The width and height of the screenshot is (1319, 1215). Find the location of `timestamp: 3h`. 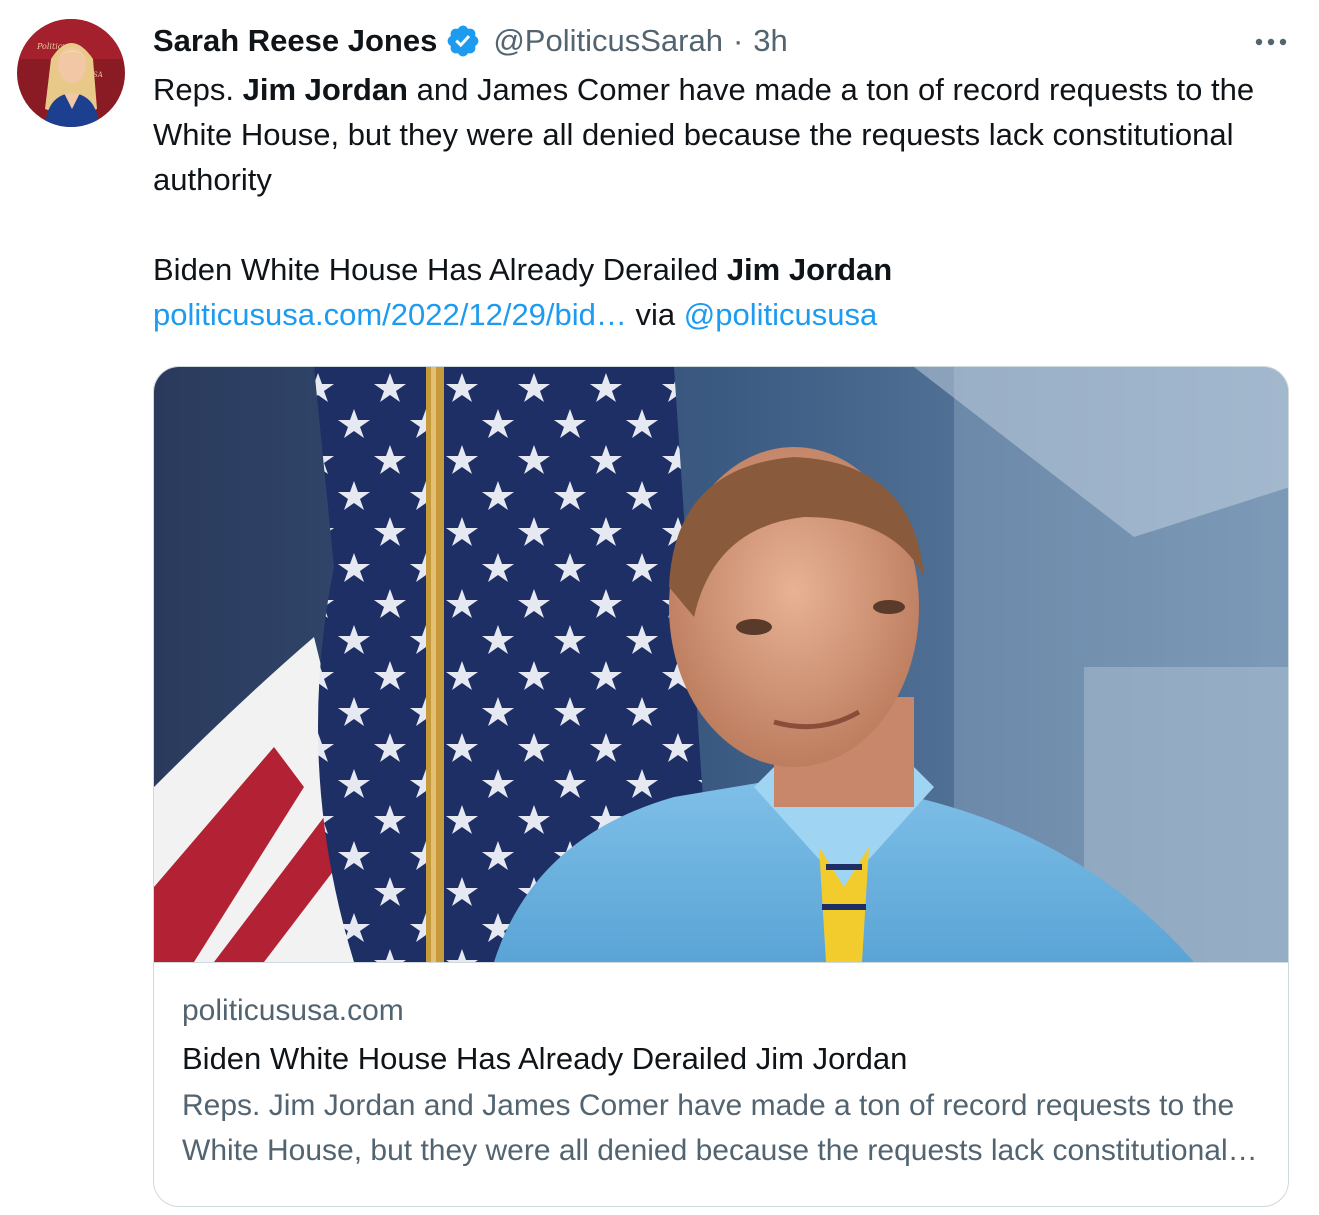

timestamp: 3h is located at coordinates (770, 41).